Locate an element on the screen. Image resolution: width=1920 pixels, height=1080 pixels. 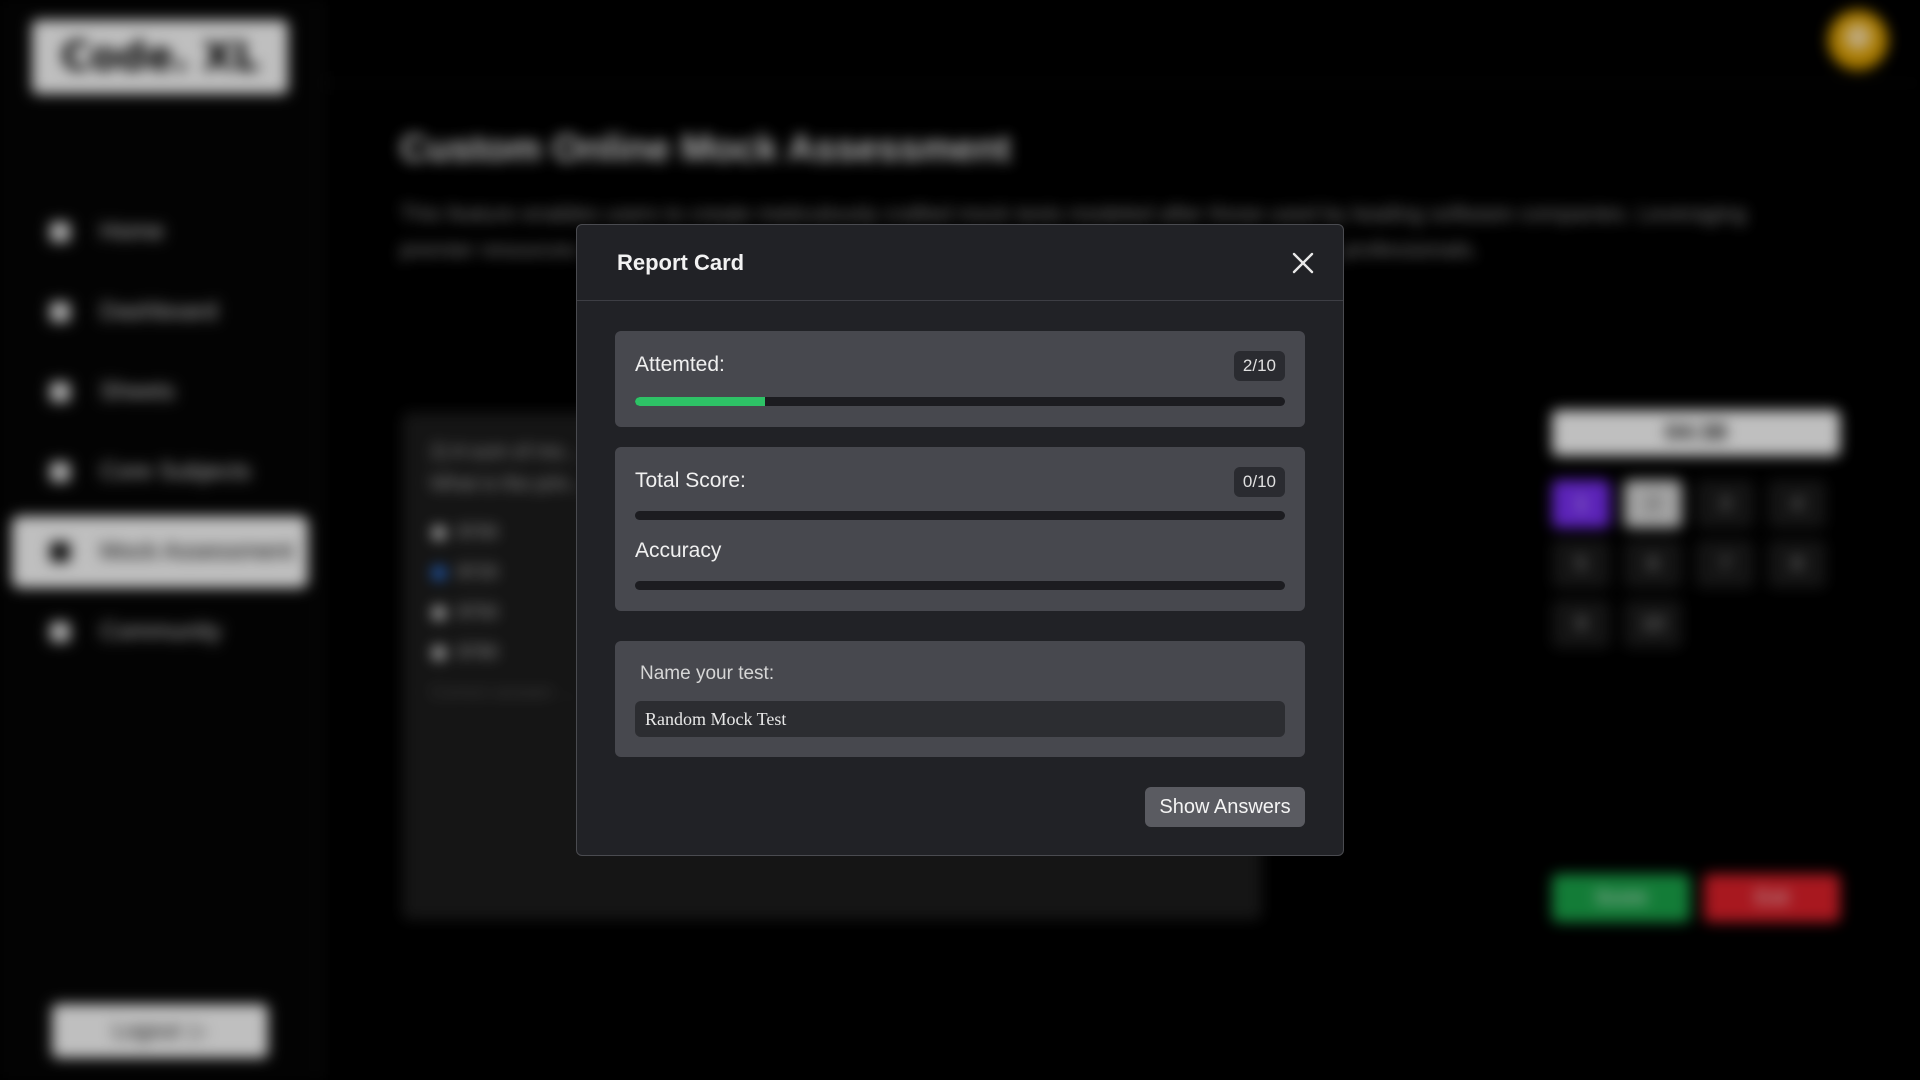
close-button is located at coordinates (1303, 263).